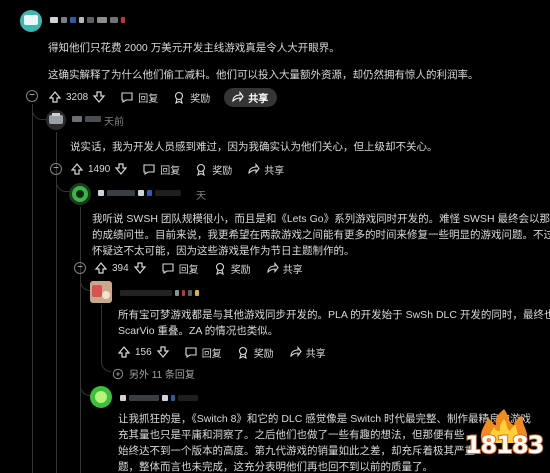 The height and width of the screenshot is (473, 550). Describe the element at coordinates (162, 375) in the screenshot. I see `more-replies-label: 另外 11 条回复` at that location.